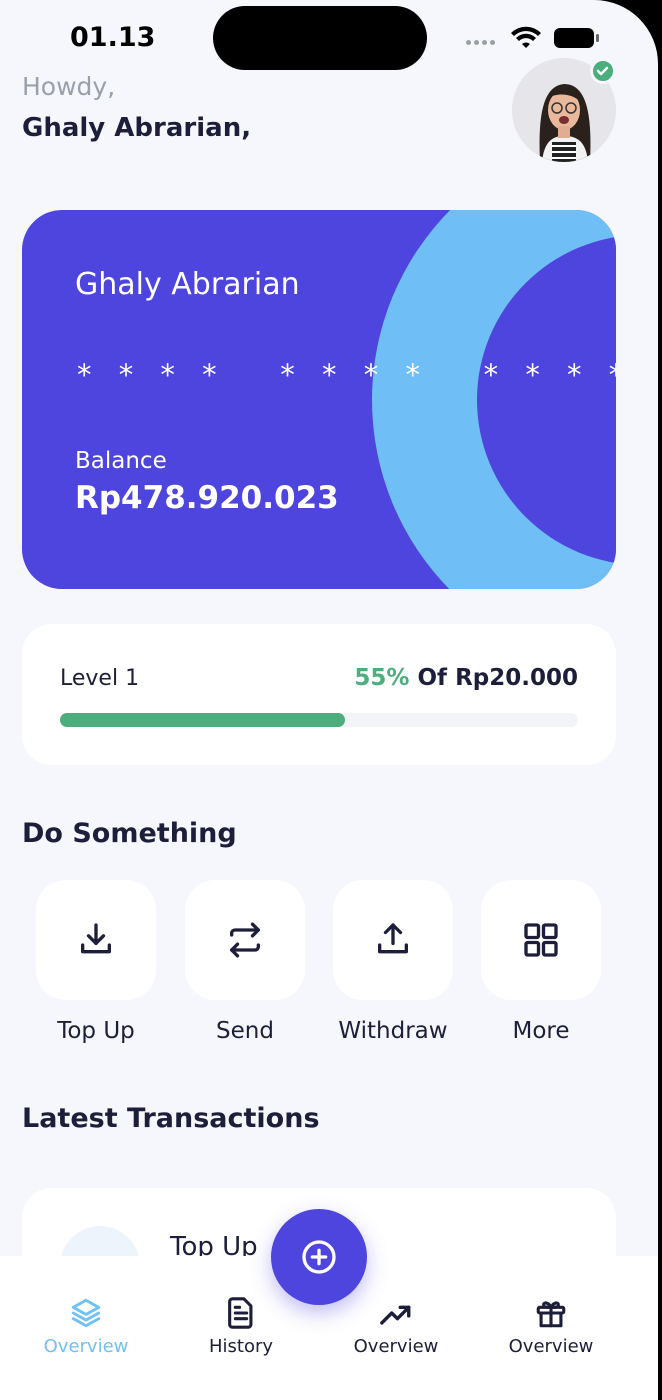  What do you see at coordinates (121, 461) in the screenshot?
I see `balance-label: Balance` at bounding box center [121, 461].